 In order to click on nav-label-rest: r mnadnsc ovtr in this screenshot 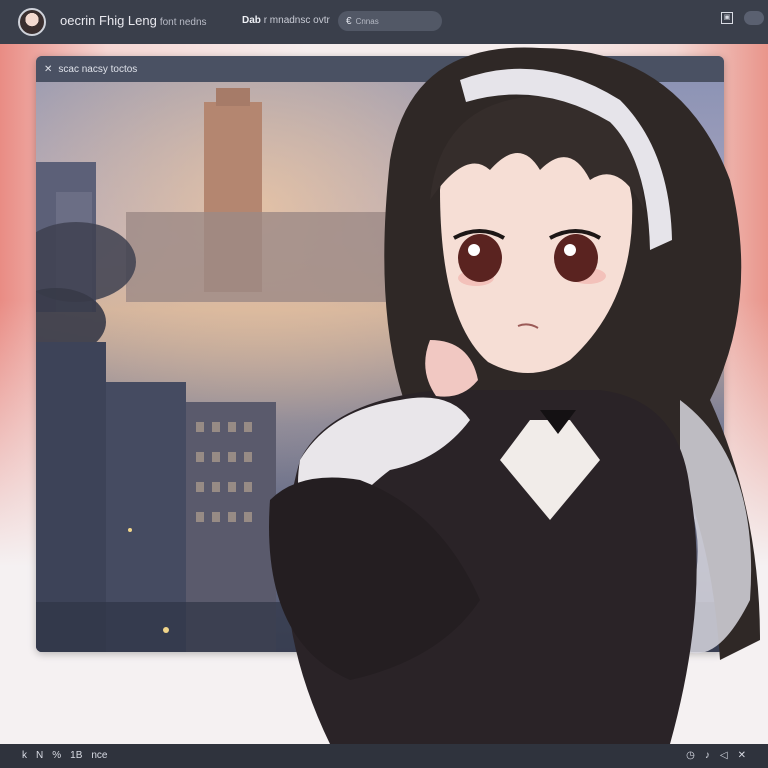, I will do `click(296, 20)`.